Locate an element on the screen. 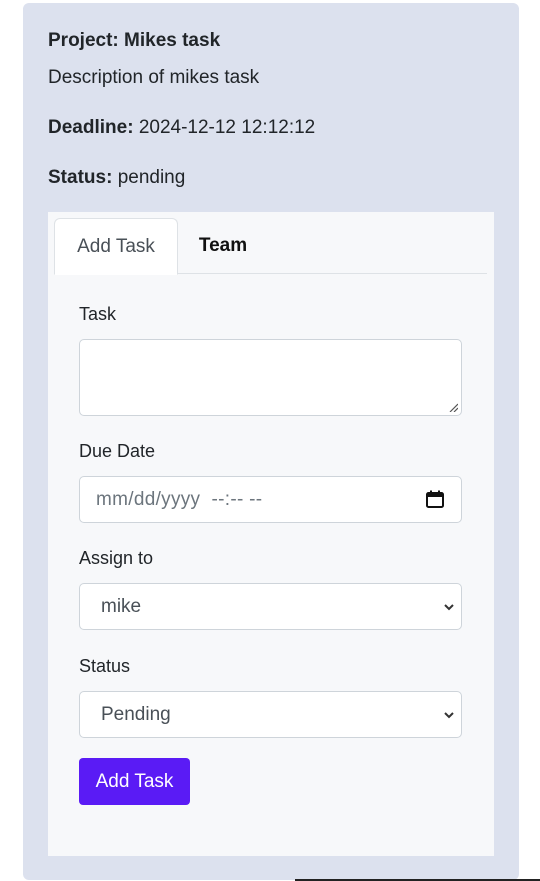 Image resolution: width=540 pixels, height=881 pixels. status-label: Status: is located at coordinates (80, 177).